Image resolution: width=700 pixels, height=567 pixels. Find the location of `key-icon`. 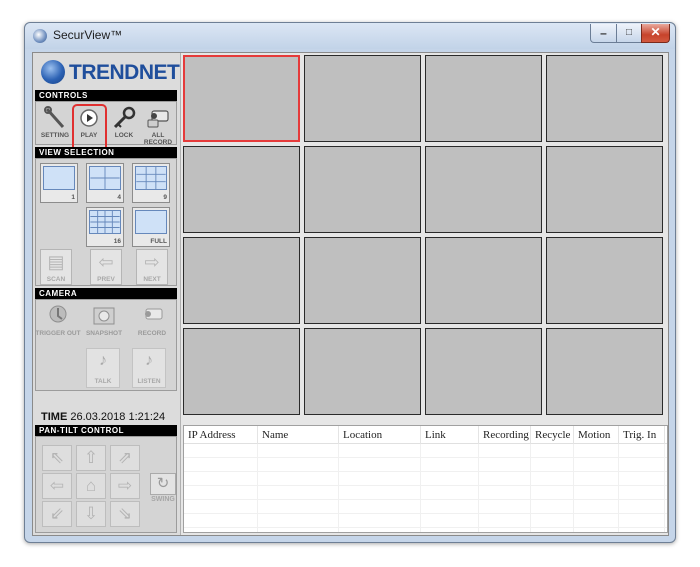

key-icon is located at coordinates (124, 117).